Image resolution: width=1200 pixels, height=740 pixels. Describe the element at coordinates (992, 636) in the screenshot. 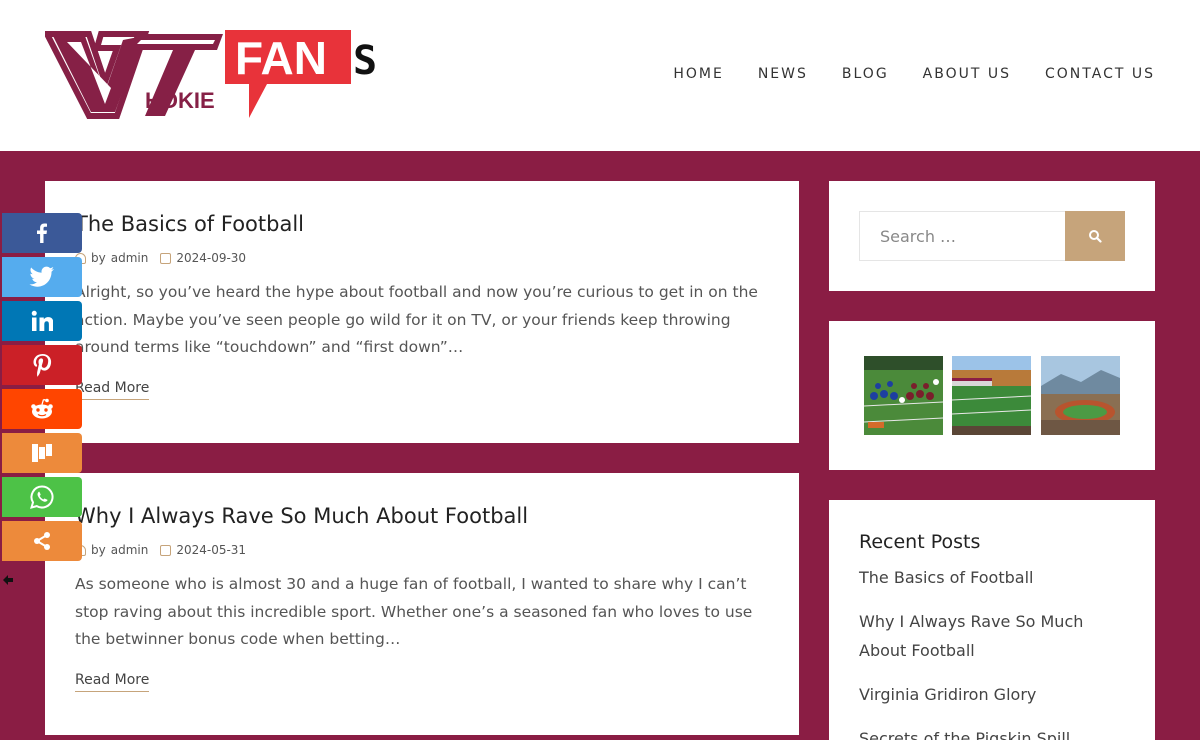

I see `recent-post-link: Why I Always Rave So Much About Football` at that location.